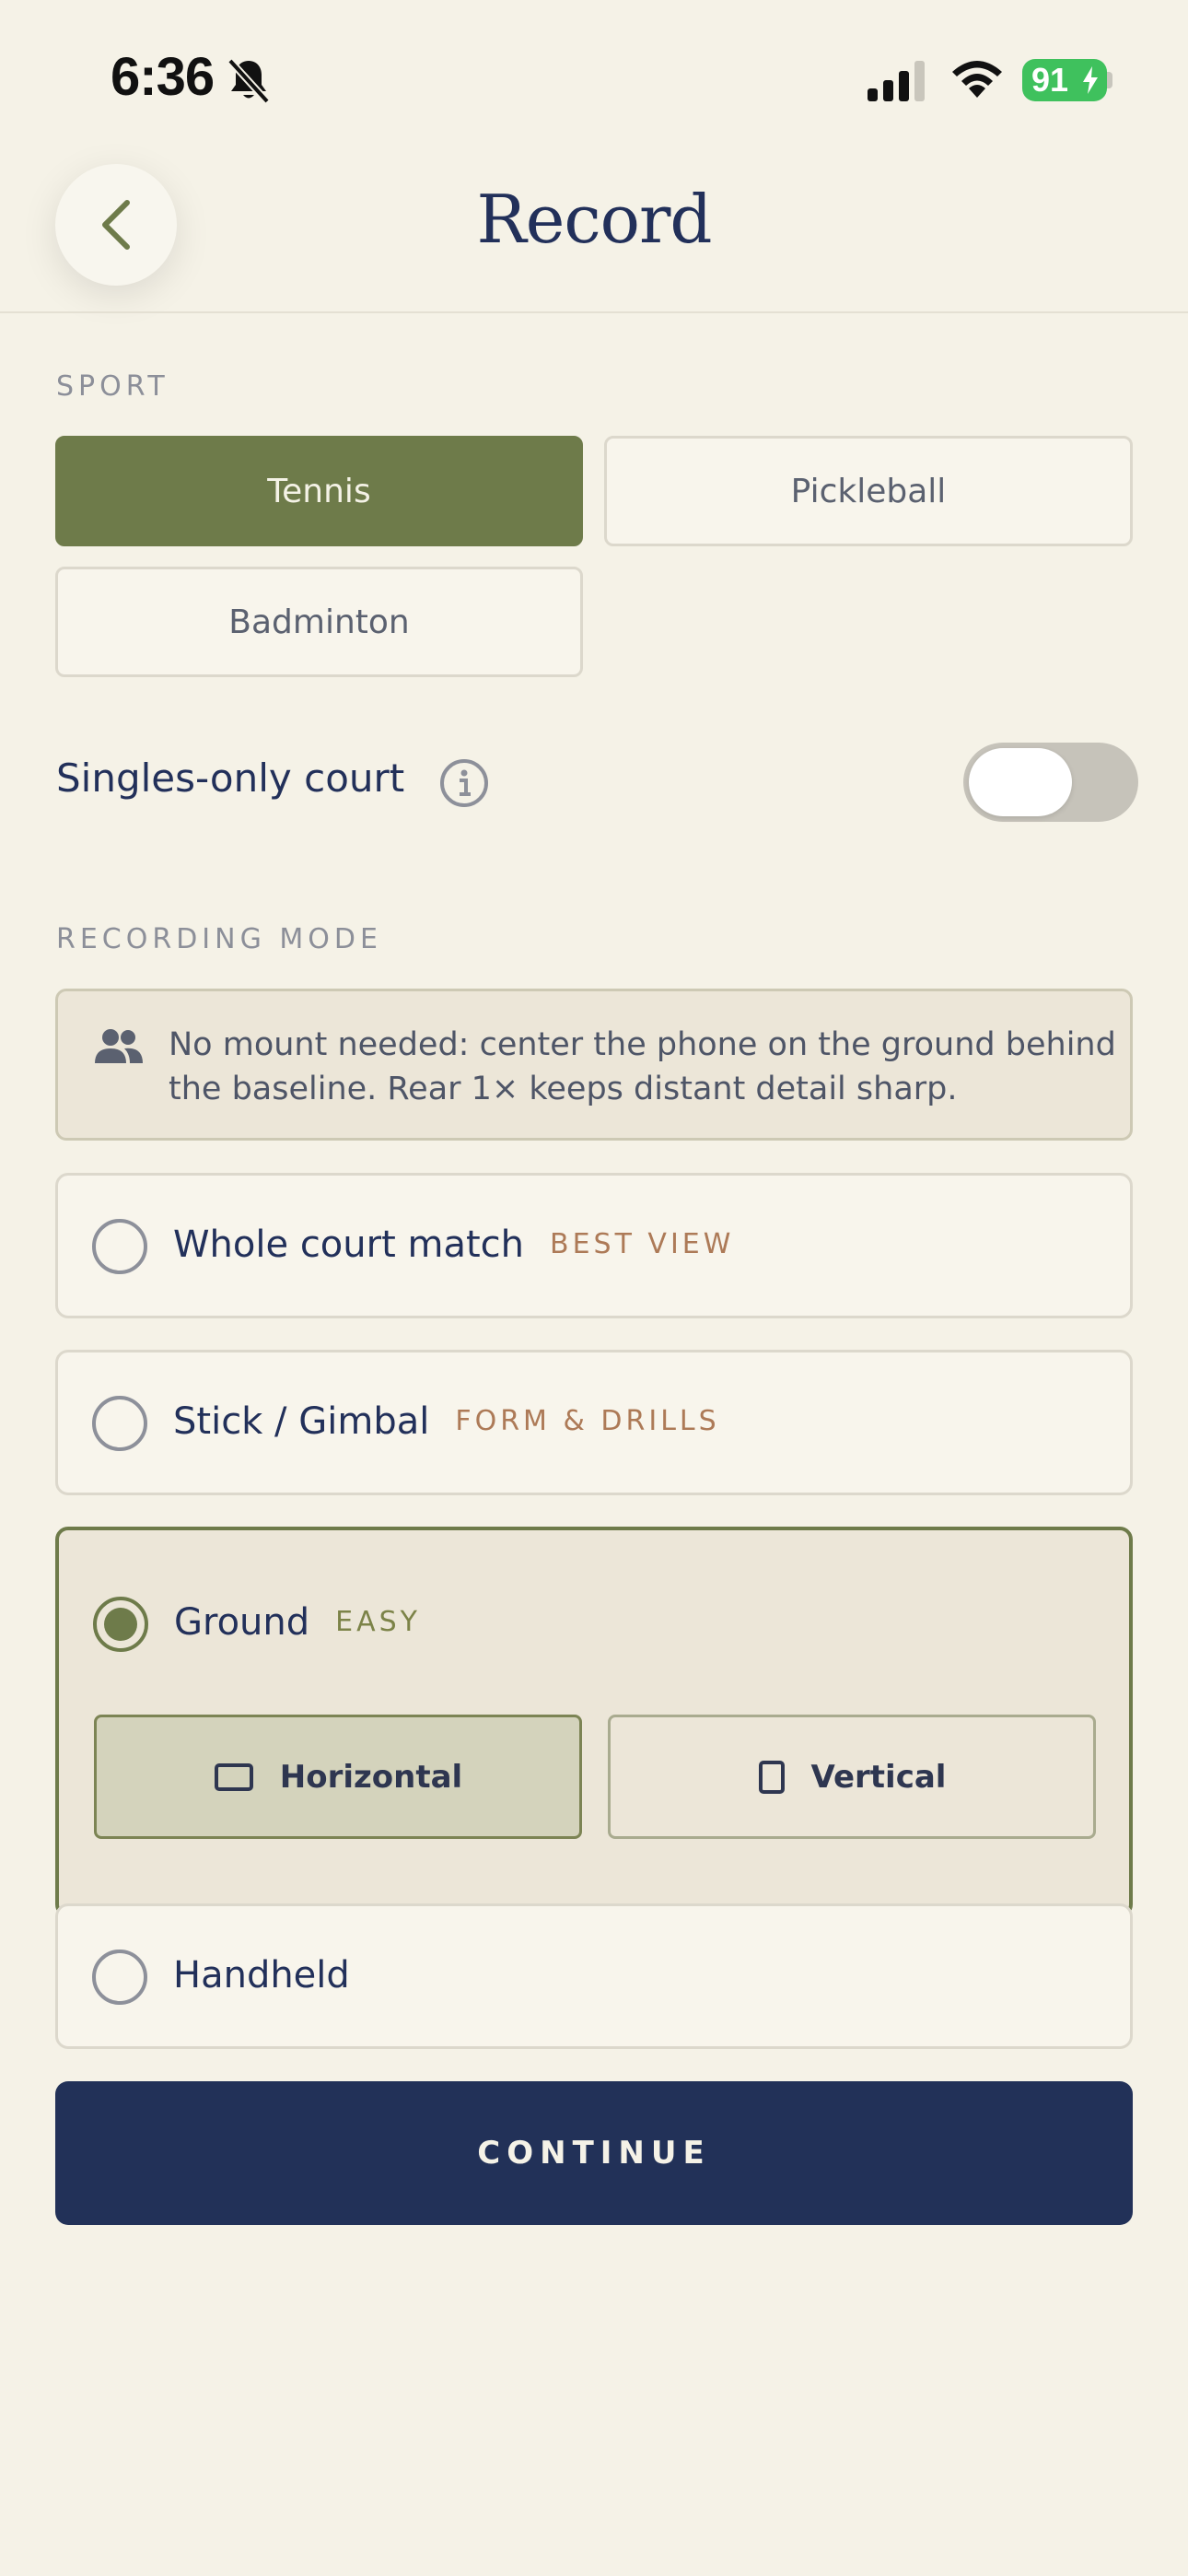  Describe the element at coordinates (594, 1722) in the screenshot. I see `mode-option-ground: Ground EASY Horizontal Vertical` at that location.